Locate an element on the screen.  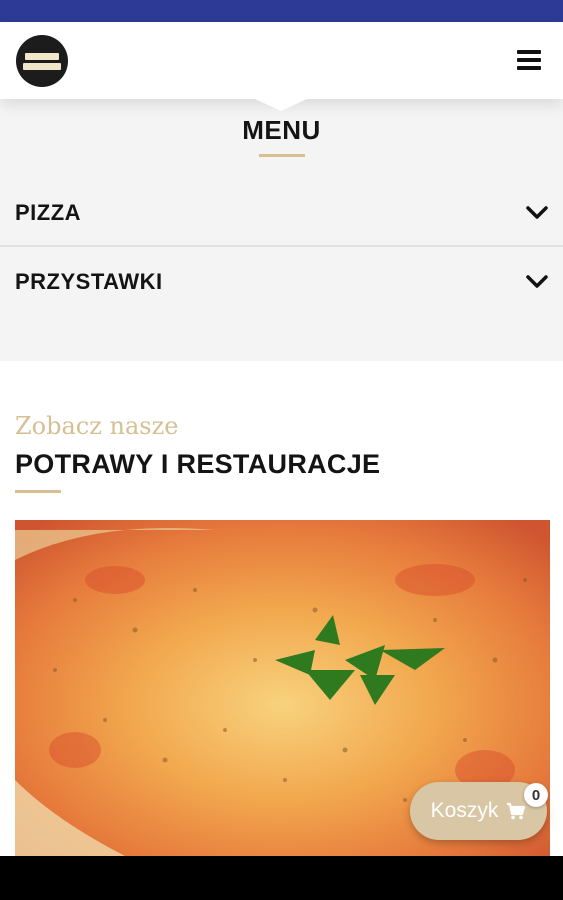
logo-bar-bottom is located at coordinates (42, 66).